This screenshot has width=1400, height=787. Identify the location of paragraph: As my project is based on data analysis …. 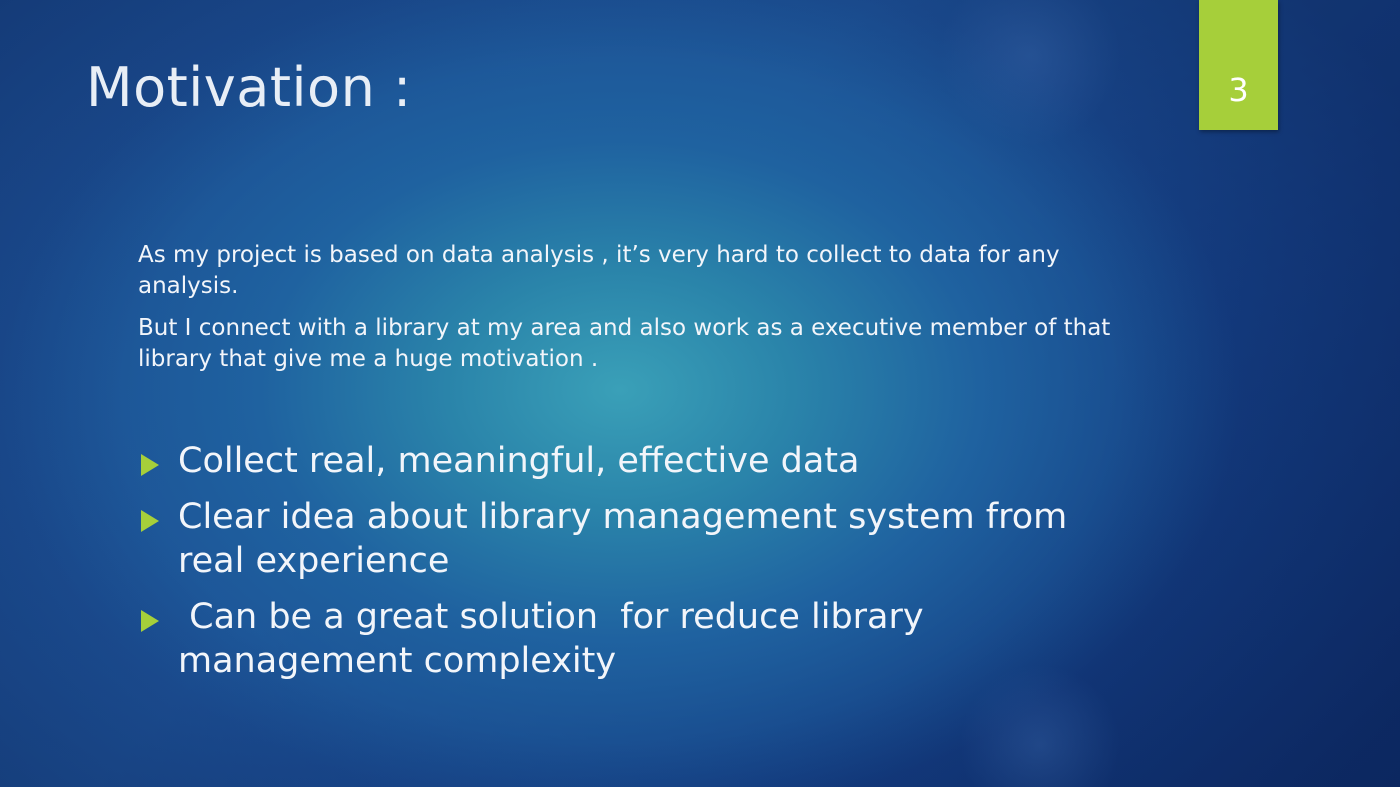
(599, 271).